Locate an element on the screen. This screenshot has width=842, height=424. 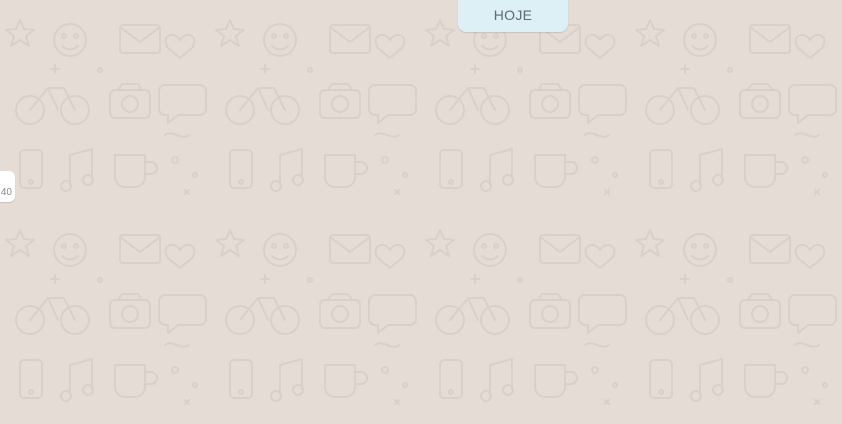
message-bubble: 40 is located at coordinates (7, 186).